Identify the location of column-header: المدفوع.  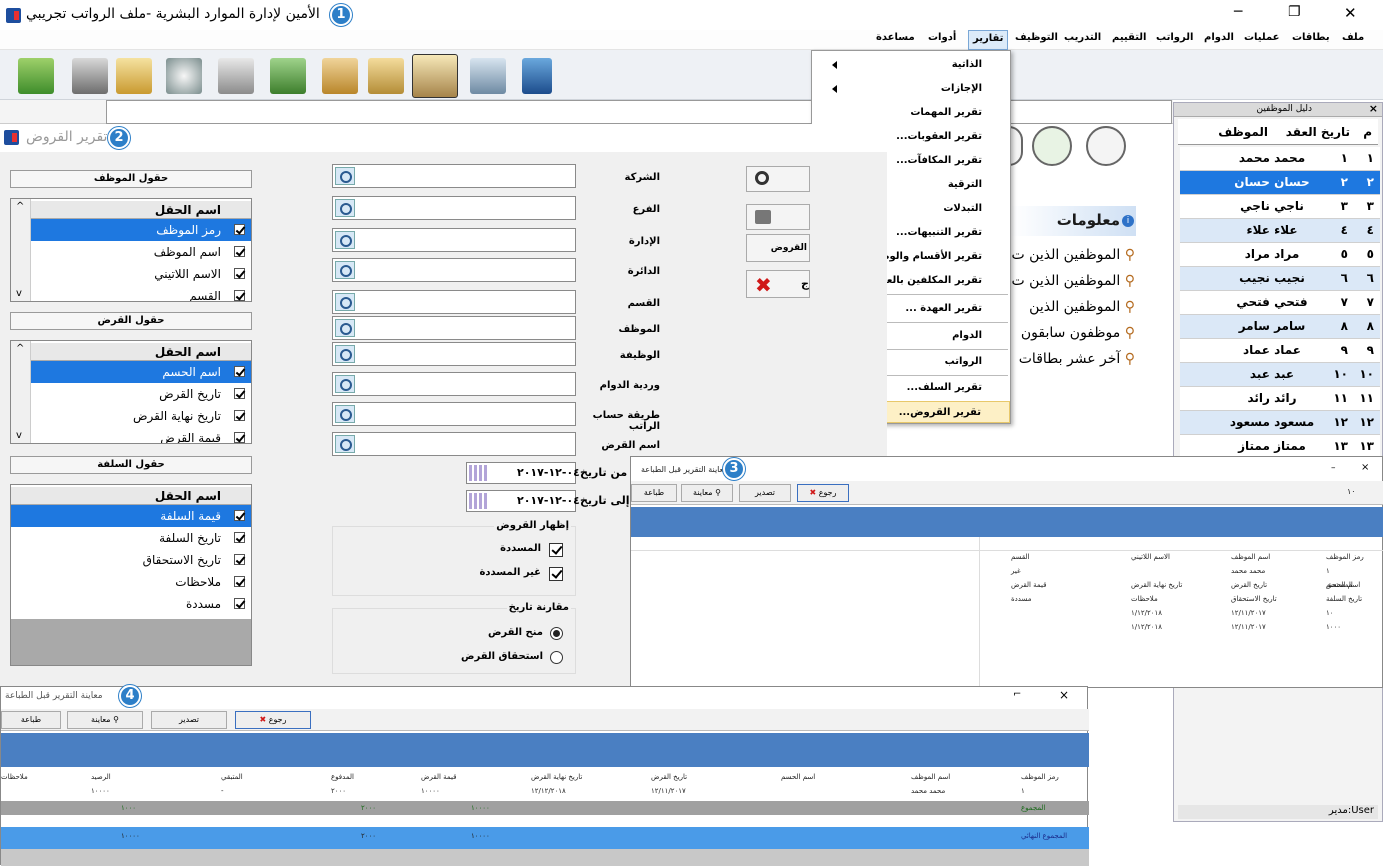
(342, 777).